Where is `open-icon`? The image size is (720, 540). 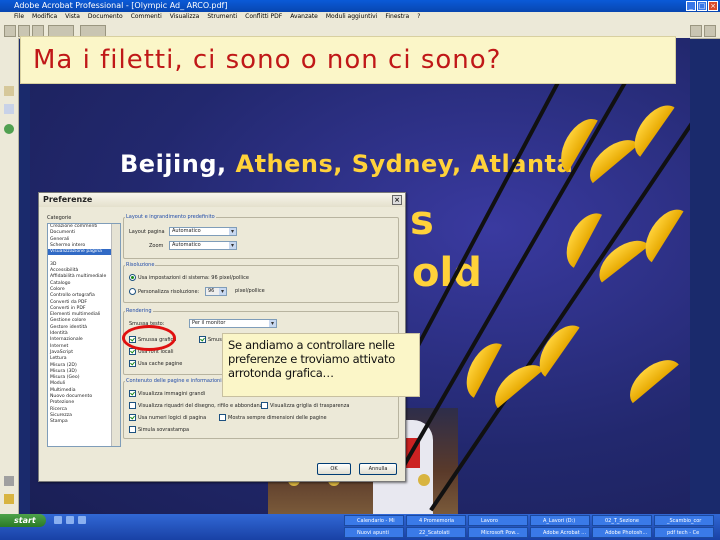 open-icon is located at coordinates (10, 31).